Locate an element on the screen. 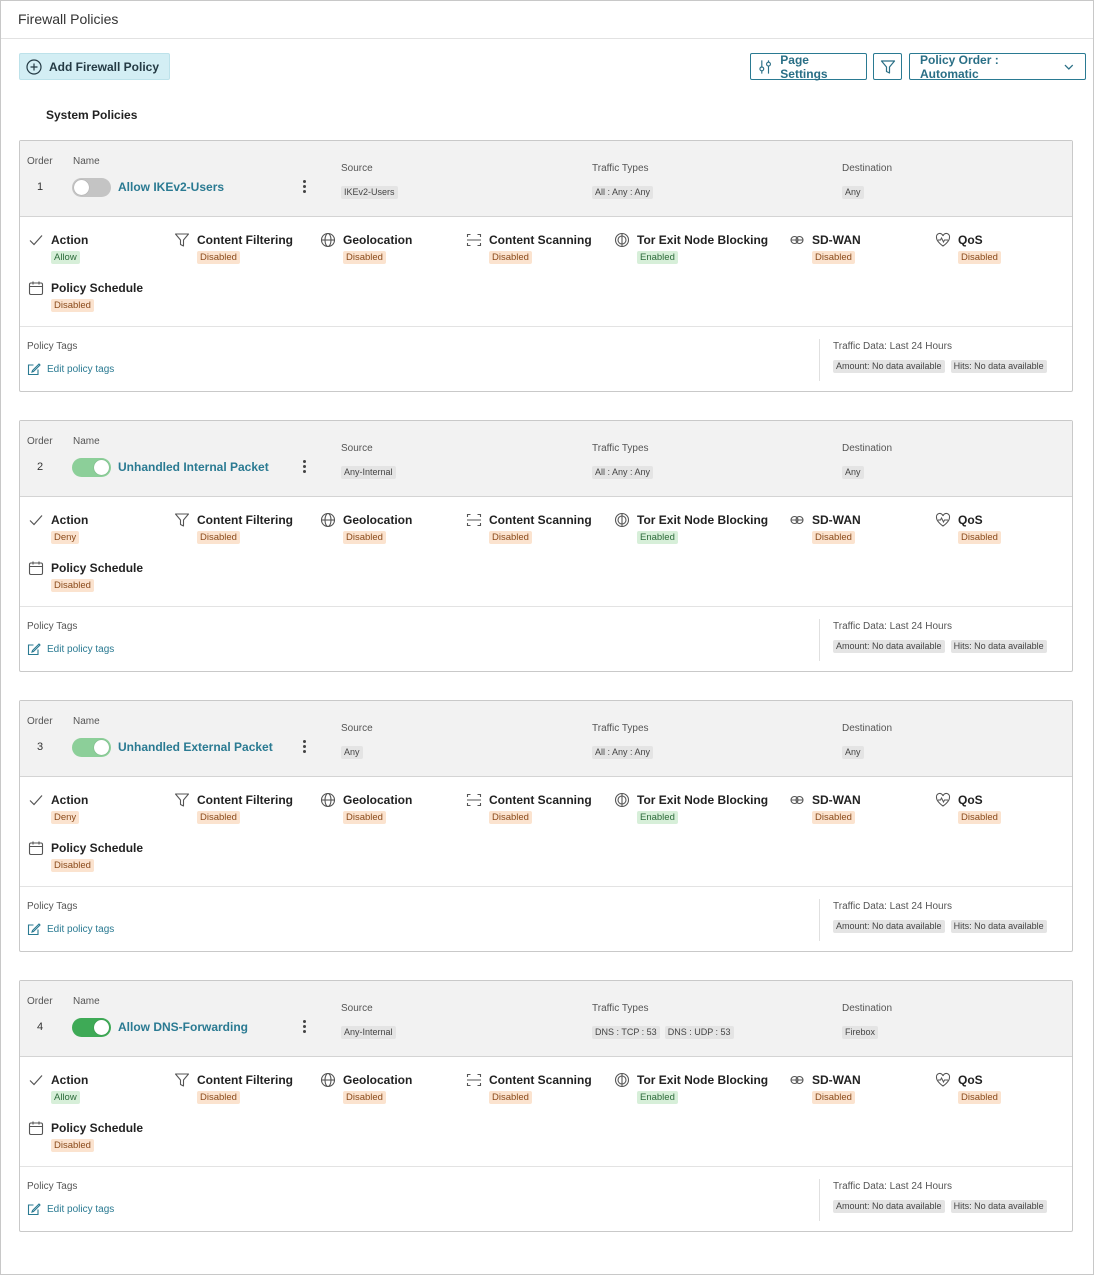  source-tag: IKEv2-Users is located at coordinates (369, 192).